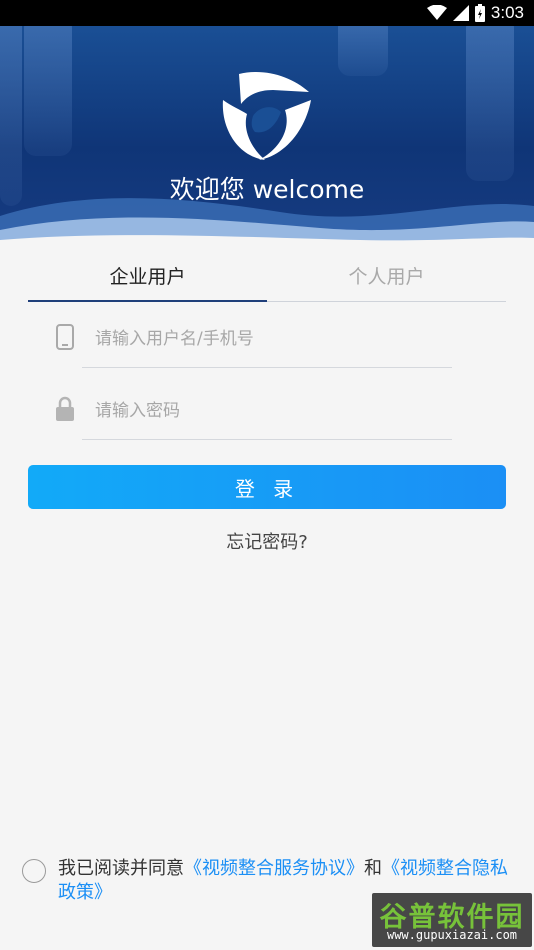  Describe the element at coordinates (174, 339) in the screenshot. I see `username-placeholder: 请输入用户名/手机号` at that location.